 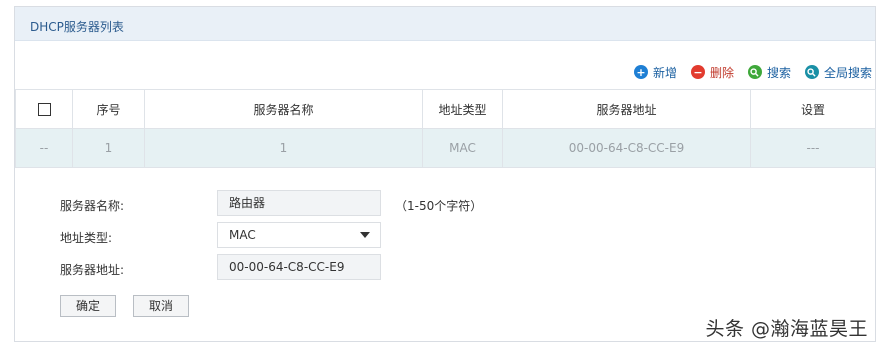 What do you see at coordinates (811, 72) in the screenshot?
I see `global-search-icon` at bounding box center [811, 72].